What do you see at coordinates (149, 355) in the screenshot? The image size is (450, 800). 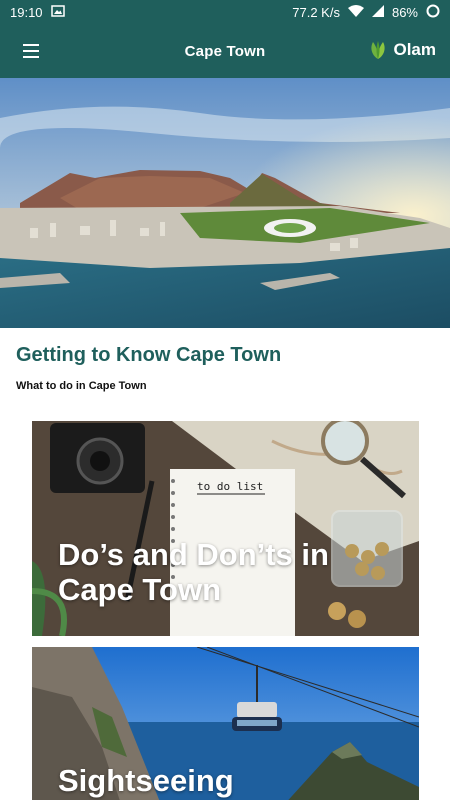 I see `section-title: Getting to Know Cape Town` at bounding box center [149, 355].